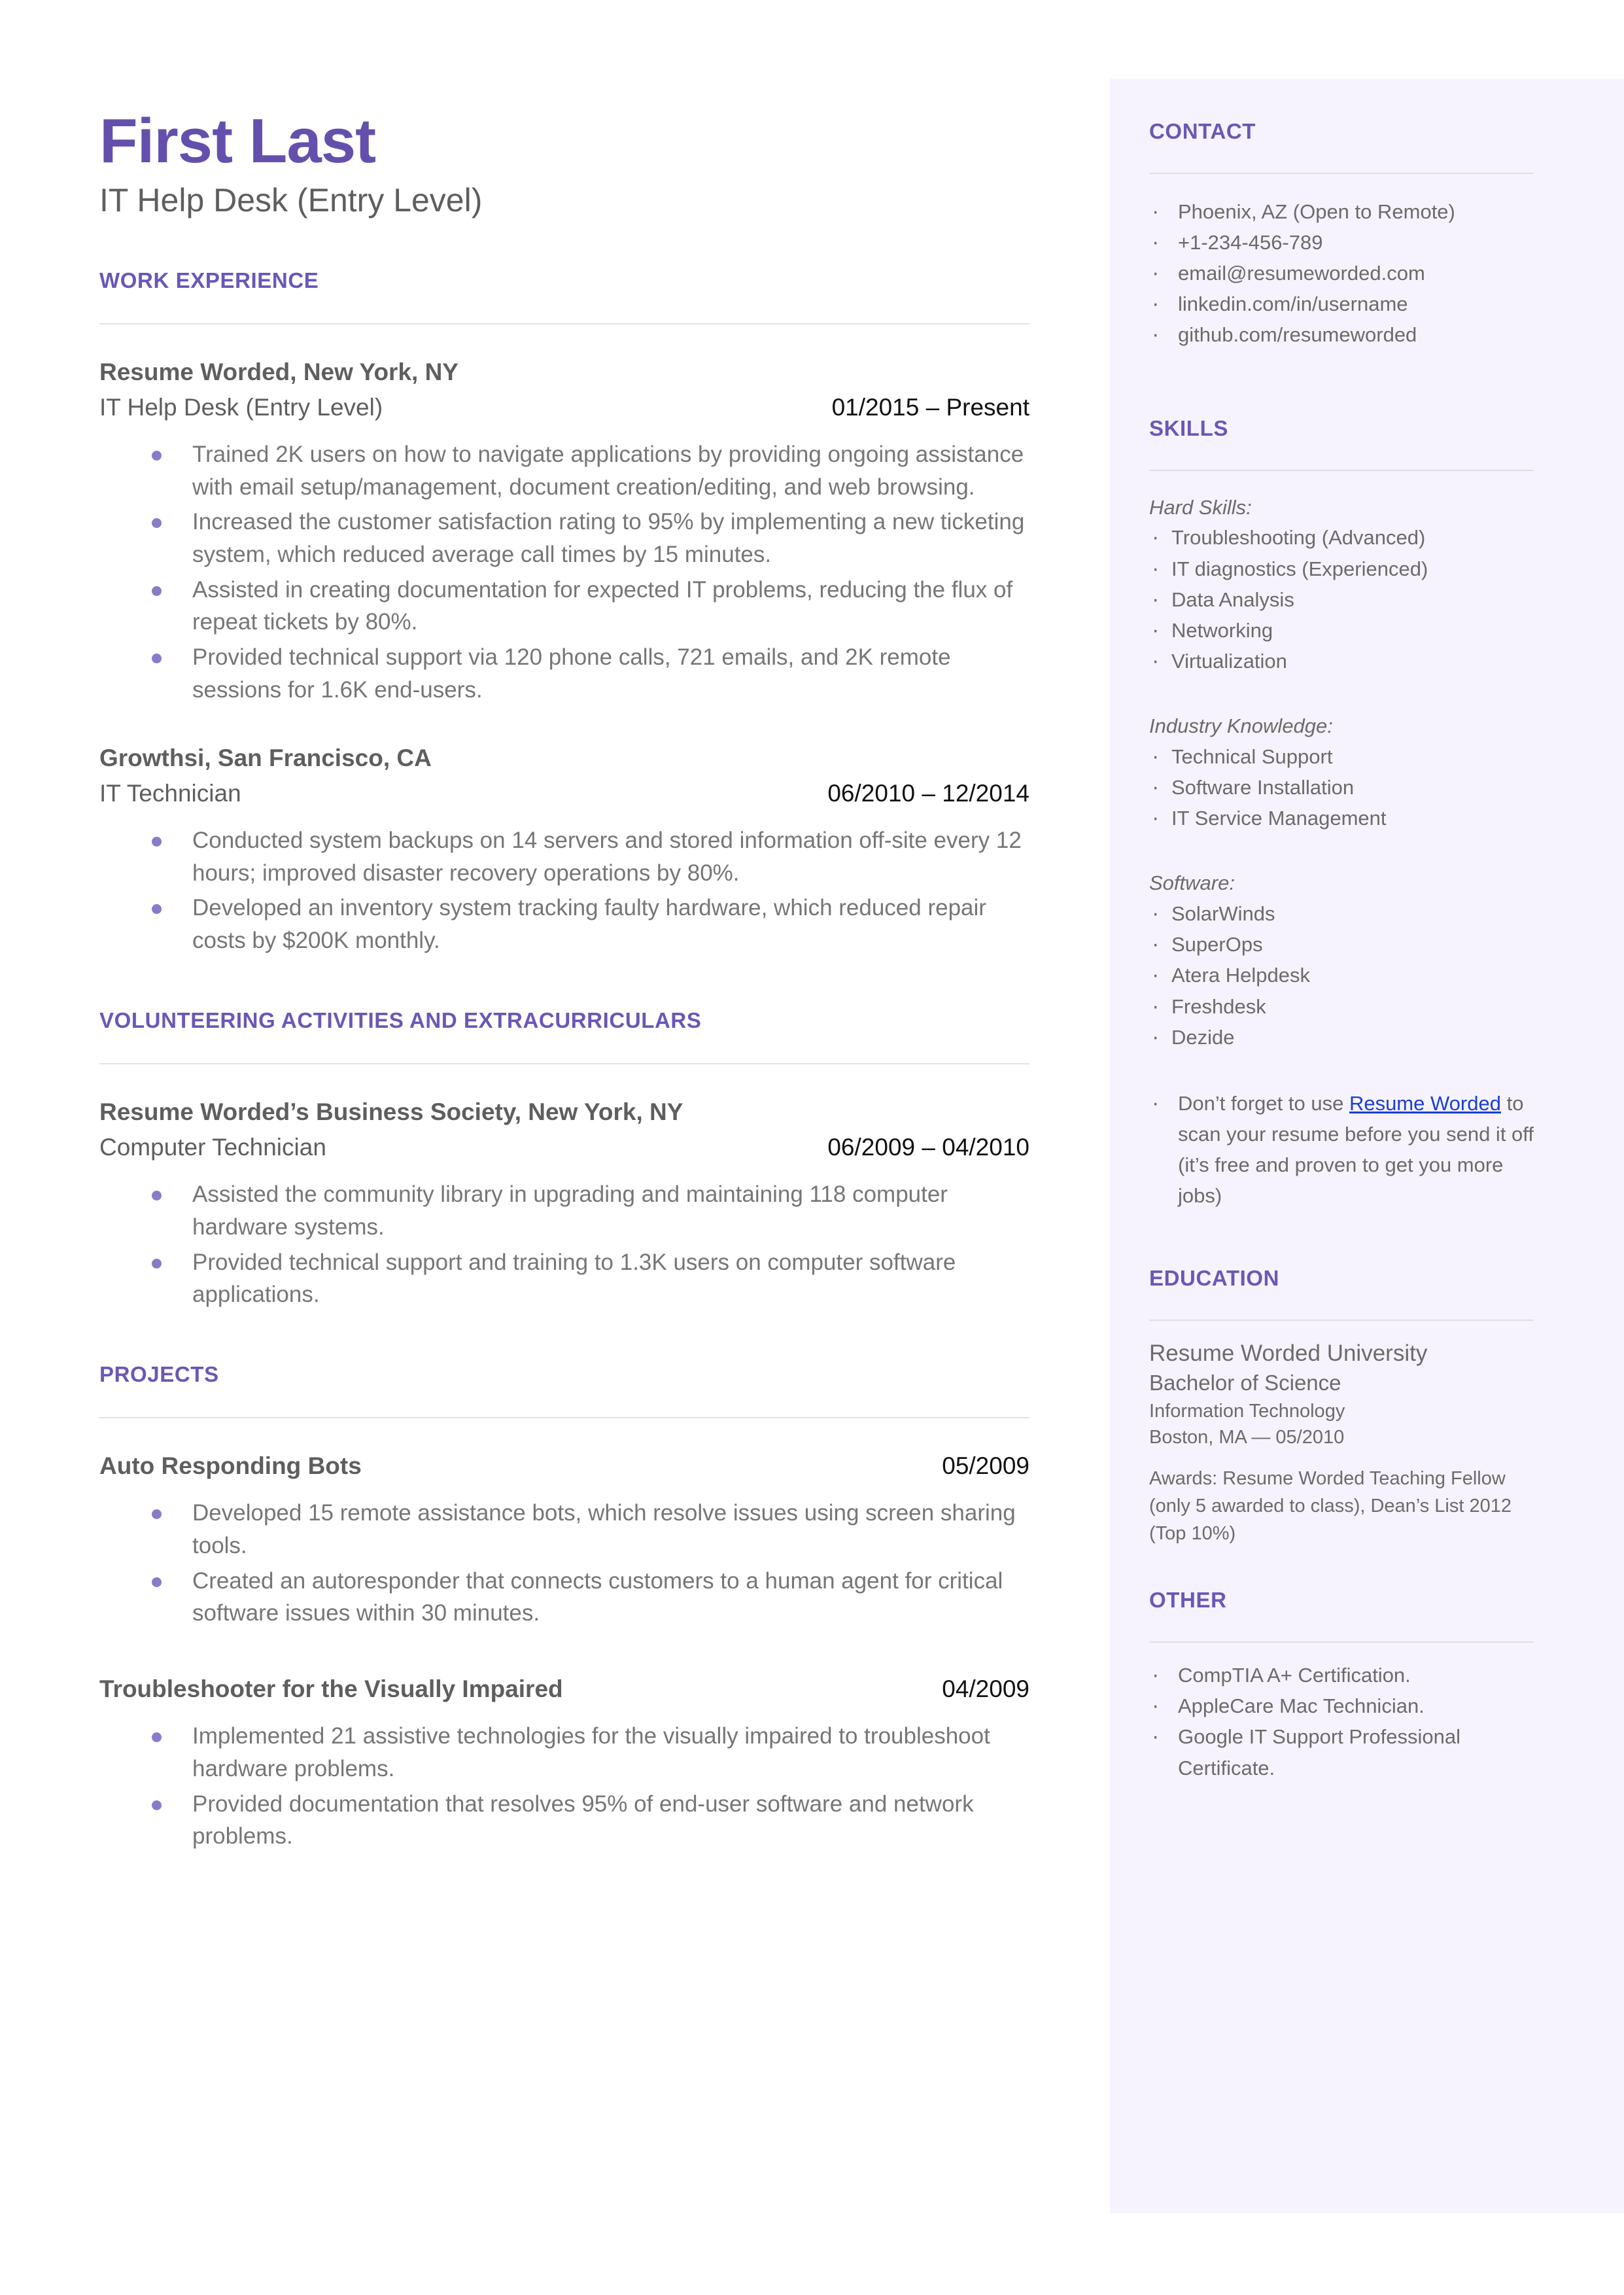 This screenshot has width=1624, height=2295. What do you see at coordinates (209, 280) in the screenshot?
I see `section-heading-work: WORK EXPERIENCE` at bounding box center [209, 280].